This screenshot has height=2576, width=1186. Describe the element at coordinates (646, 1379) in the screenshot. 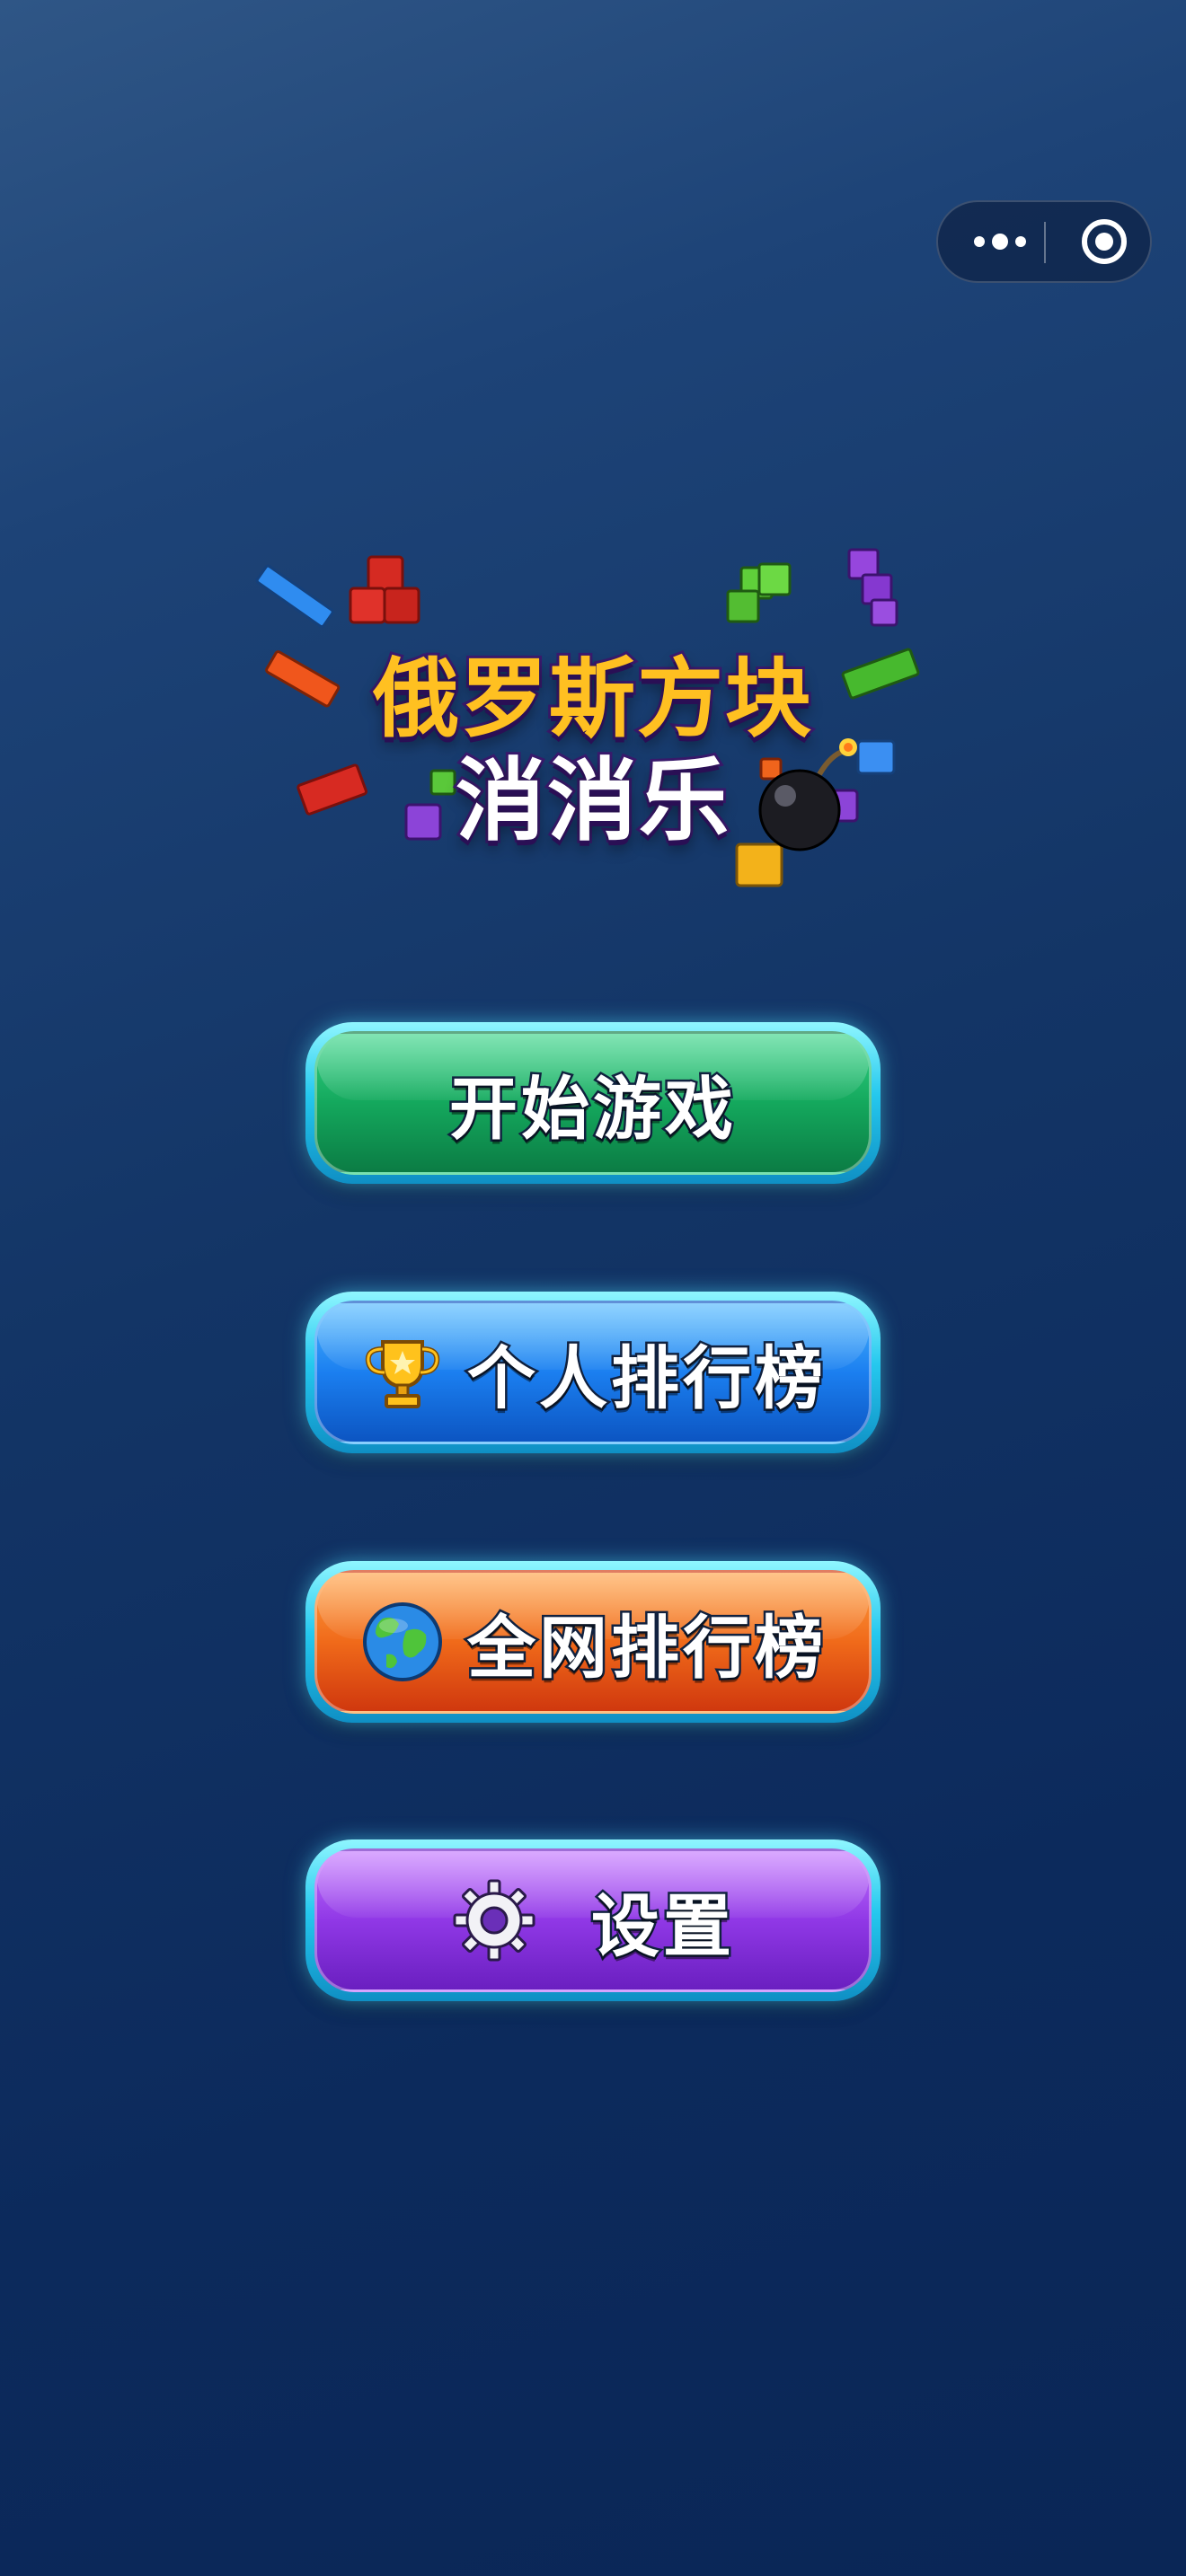

I see `personal-leaderboard-label: 个人排行榜` at that location.